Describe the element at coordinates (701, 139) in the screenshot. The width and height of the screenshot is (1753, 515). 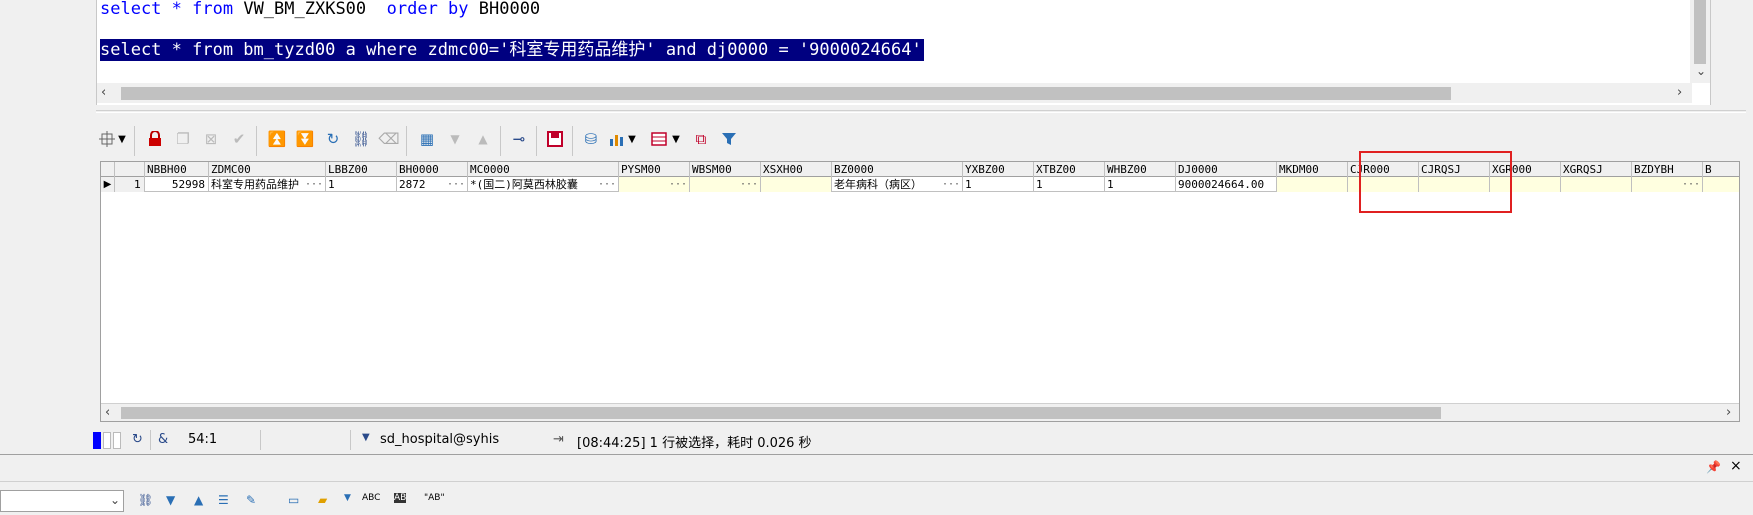
I see `export-icon: ⧉` at that location.